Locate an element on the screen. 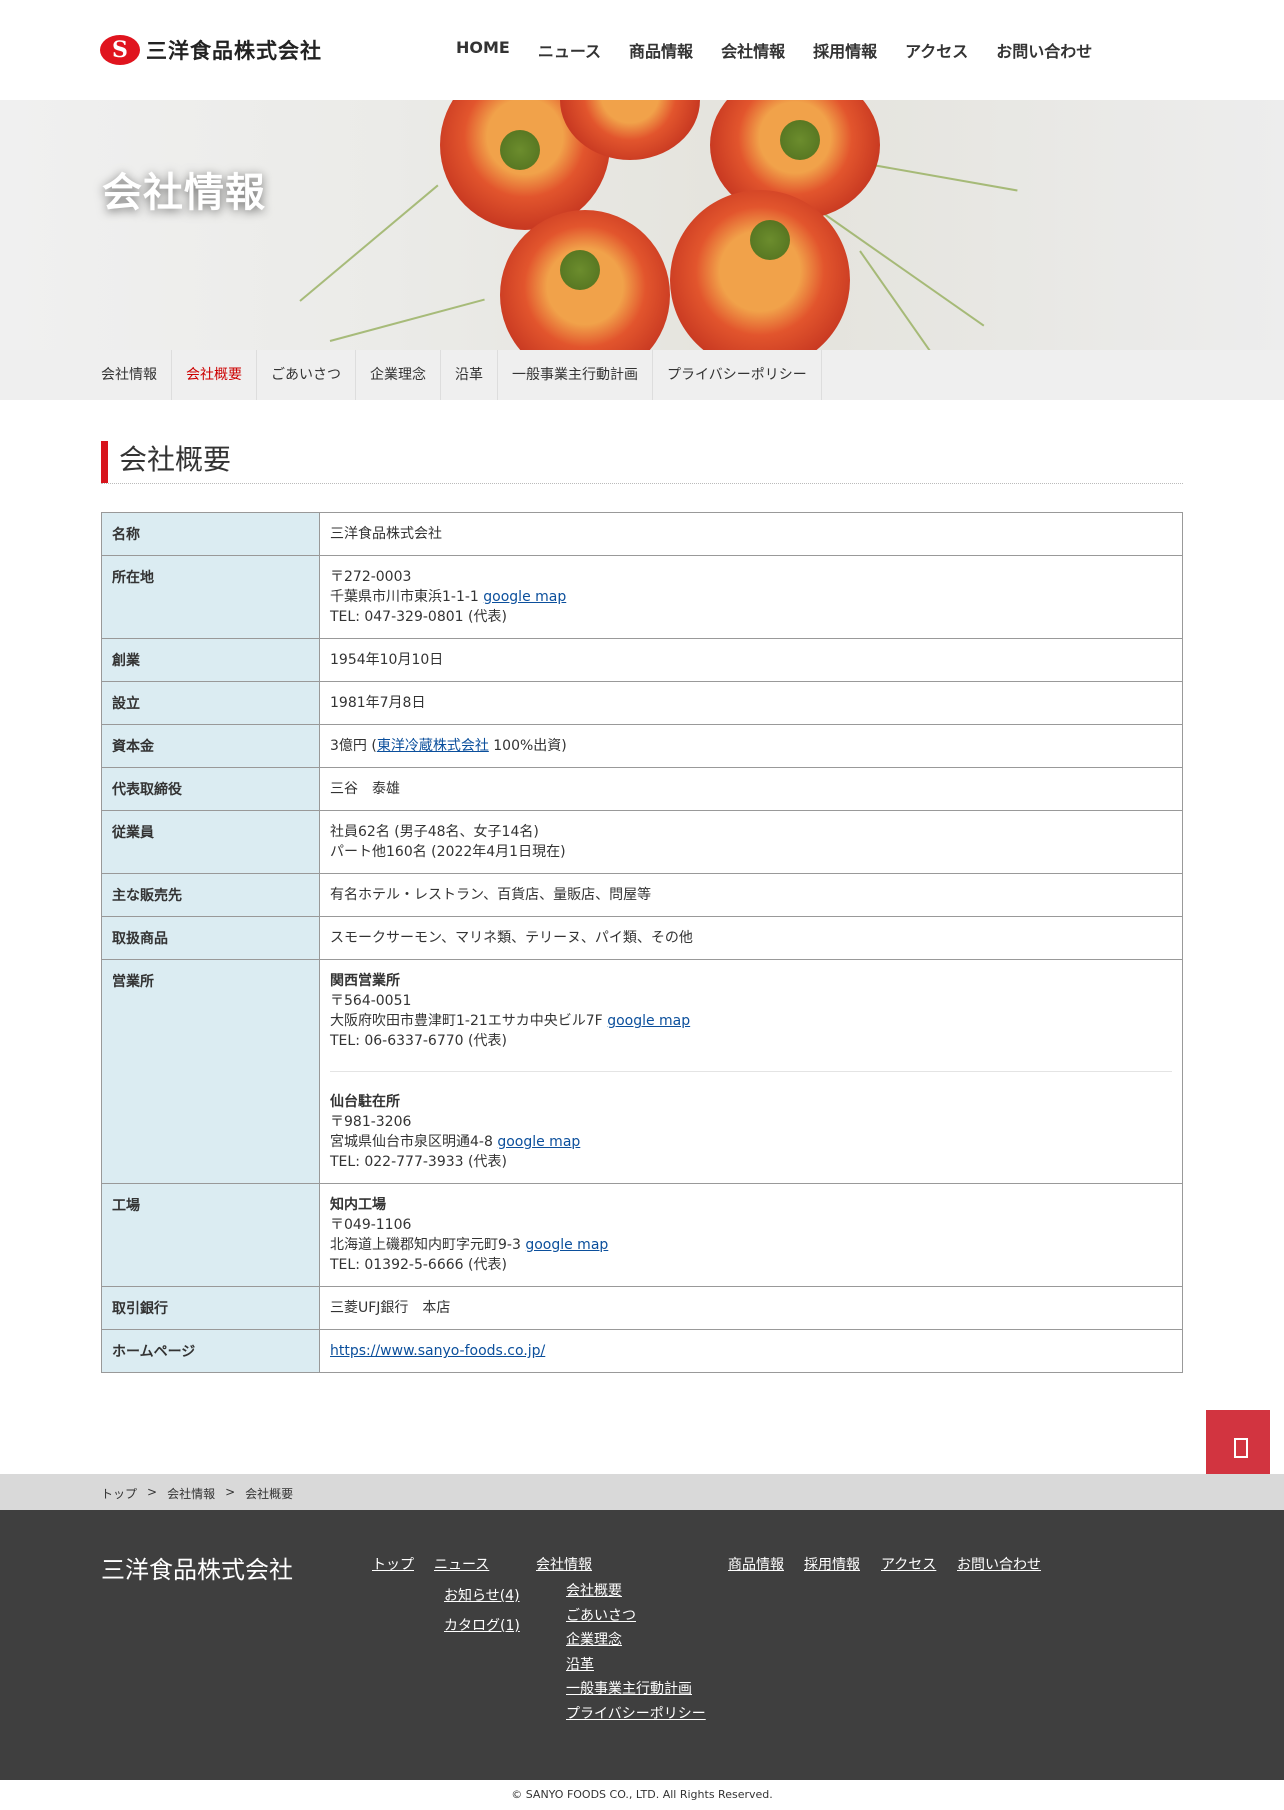 Image resolution: width=1284 pixels, height=1810 pixels. table-row: 代表取締役 三谷 泰雄 is located at coordinates (642, 789).